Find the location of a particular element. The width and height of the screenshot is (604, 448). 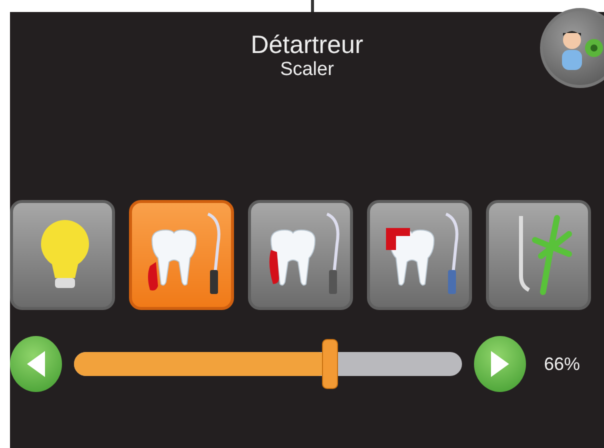

right-arrow-icon is located at coordinates (500, 364).